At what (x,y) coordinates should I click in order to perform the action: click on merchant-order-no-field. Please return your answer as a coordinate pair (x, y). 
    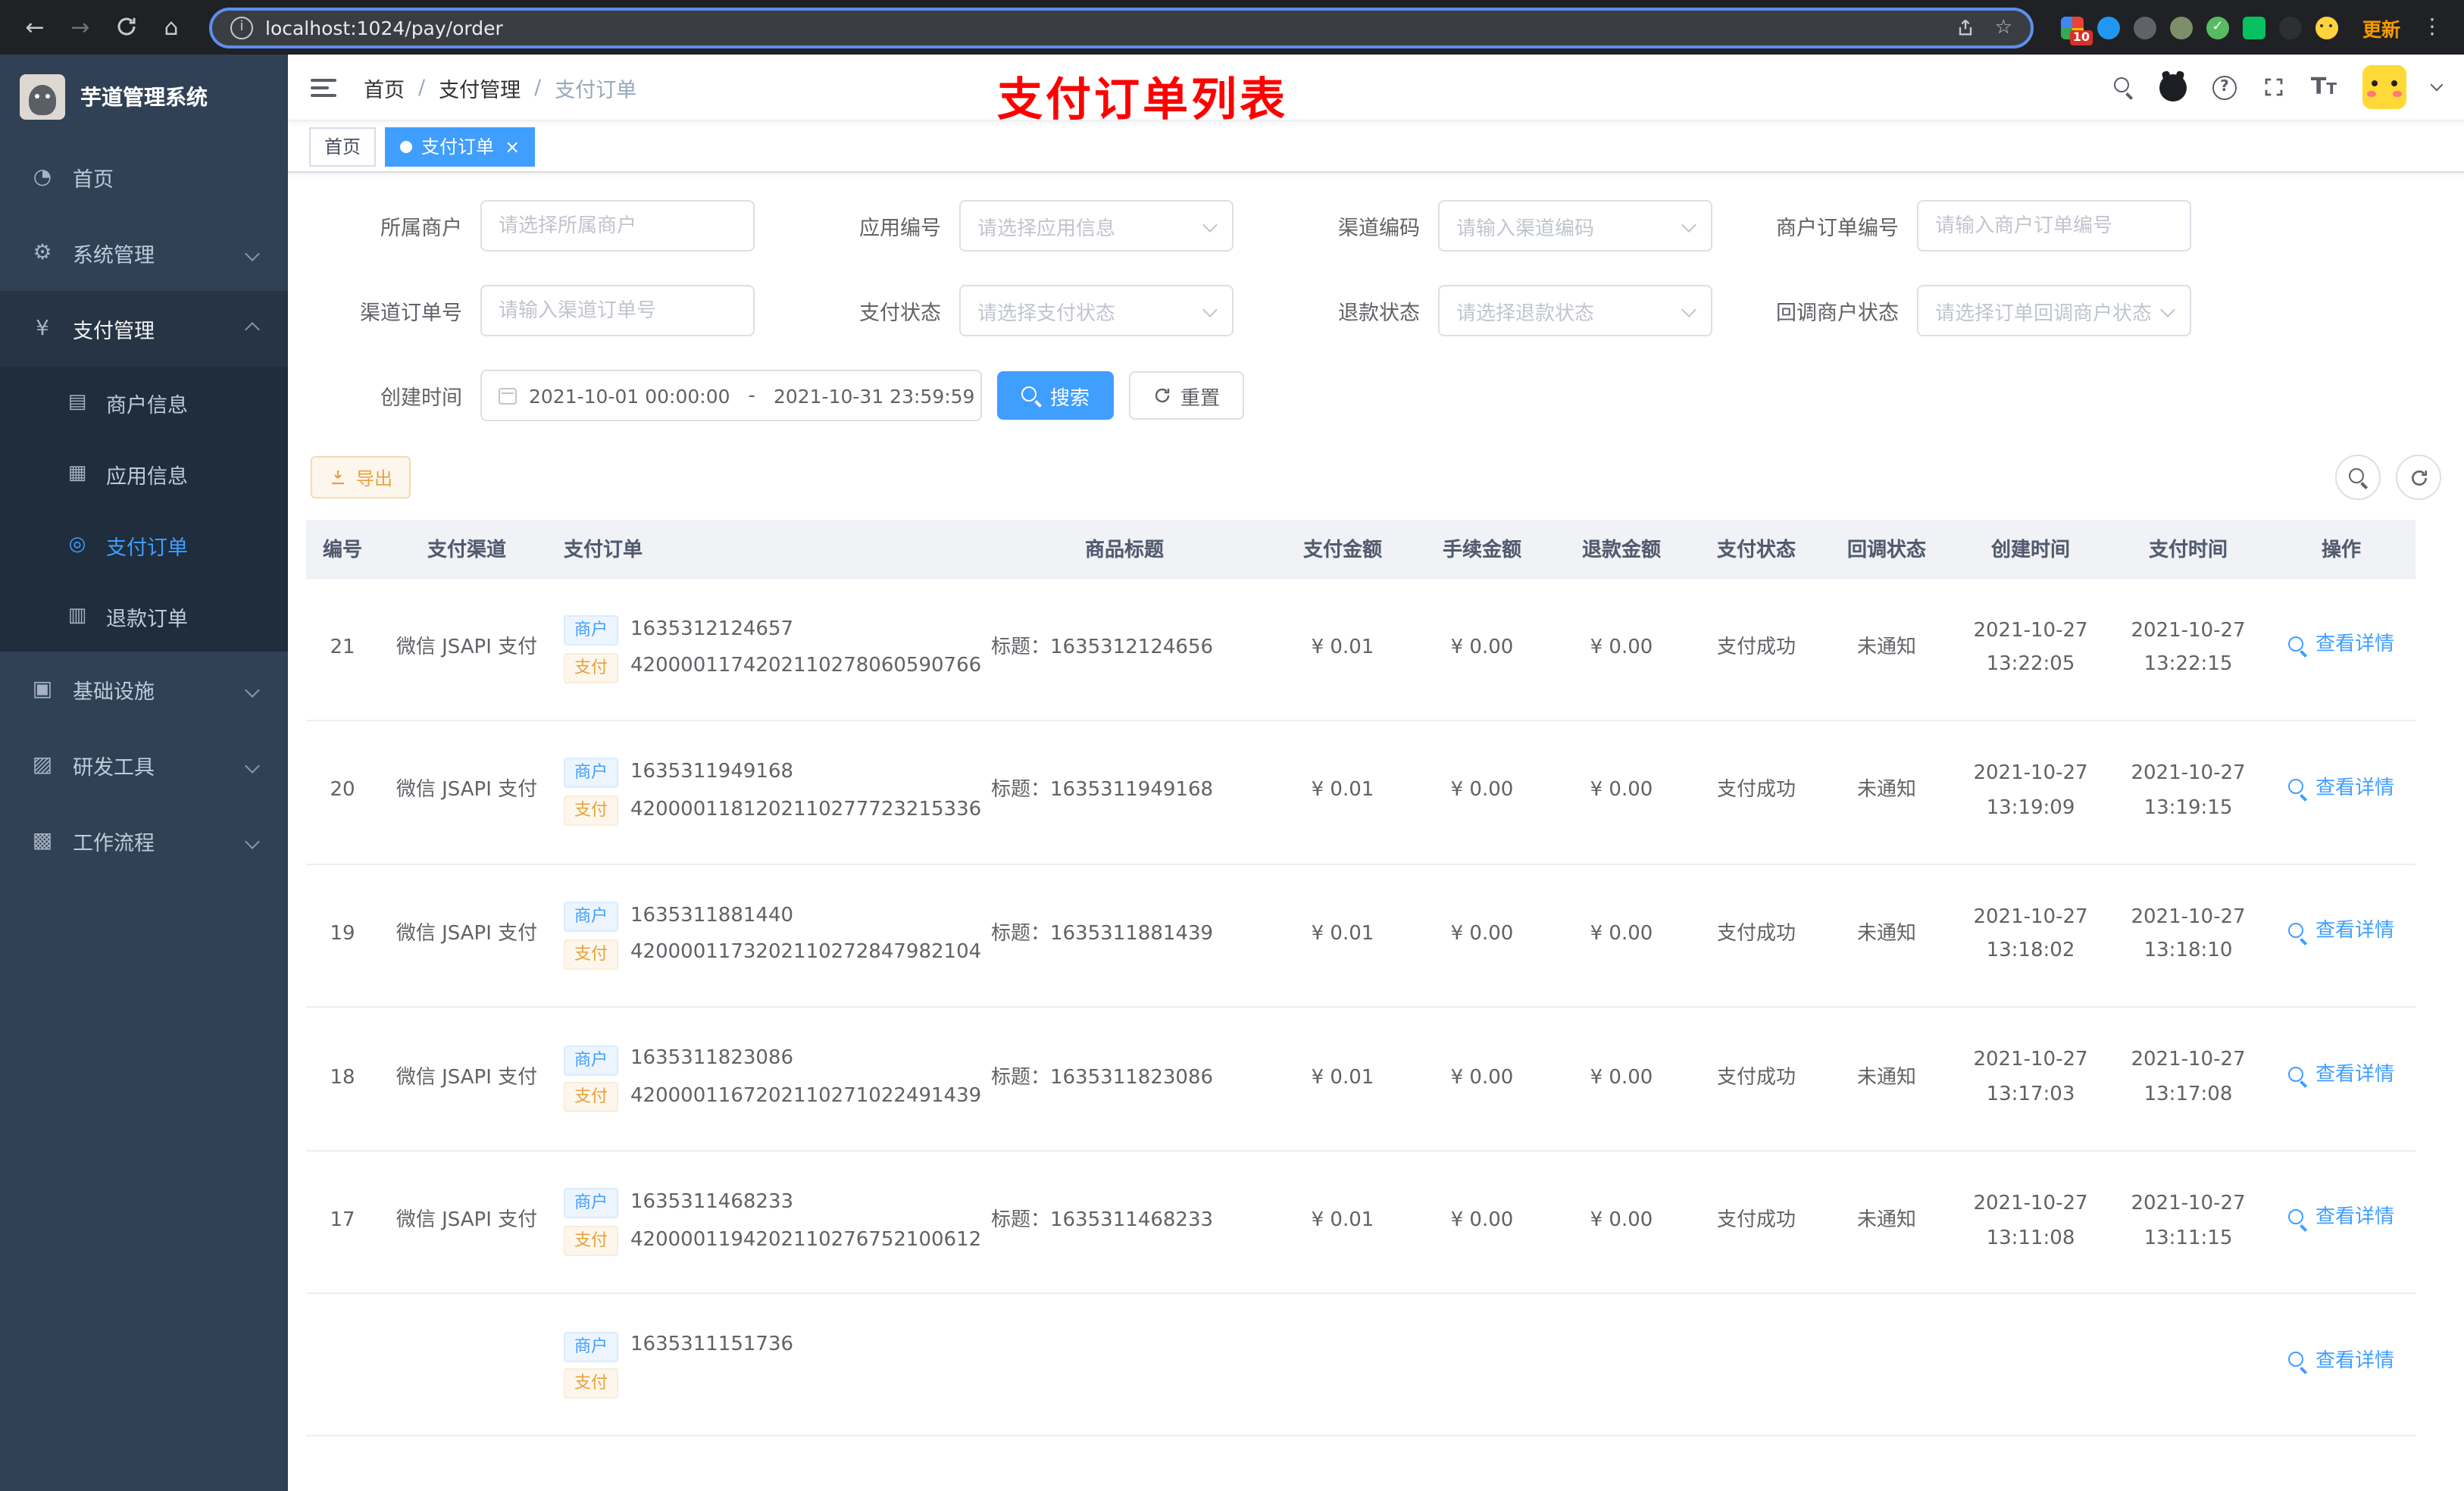
    Looking at the image, I should click on (2054, 225).